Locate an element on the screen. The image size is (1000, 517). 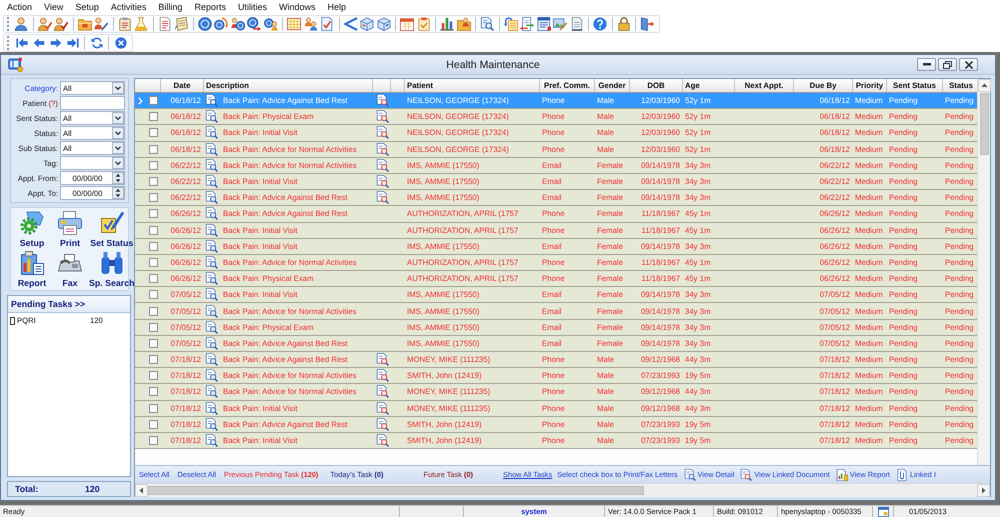
door-arrow-icon is located at coordinates (647, 23).